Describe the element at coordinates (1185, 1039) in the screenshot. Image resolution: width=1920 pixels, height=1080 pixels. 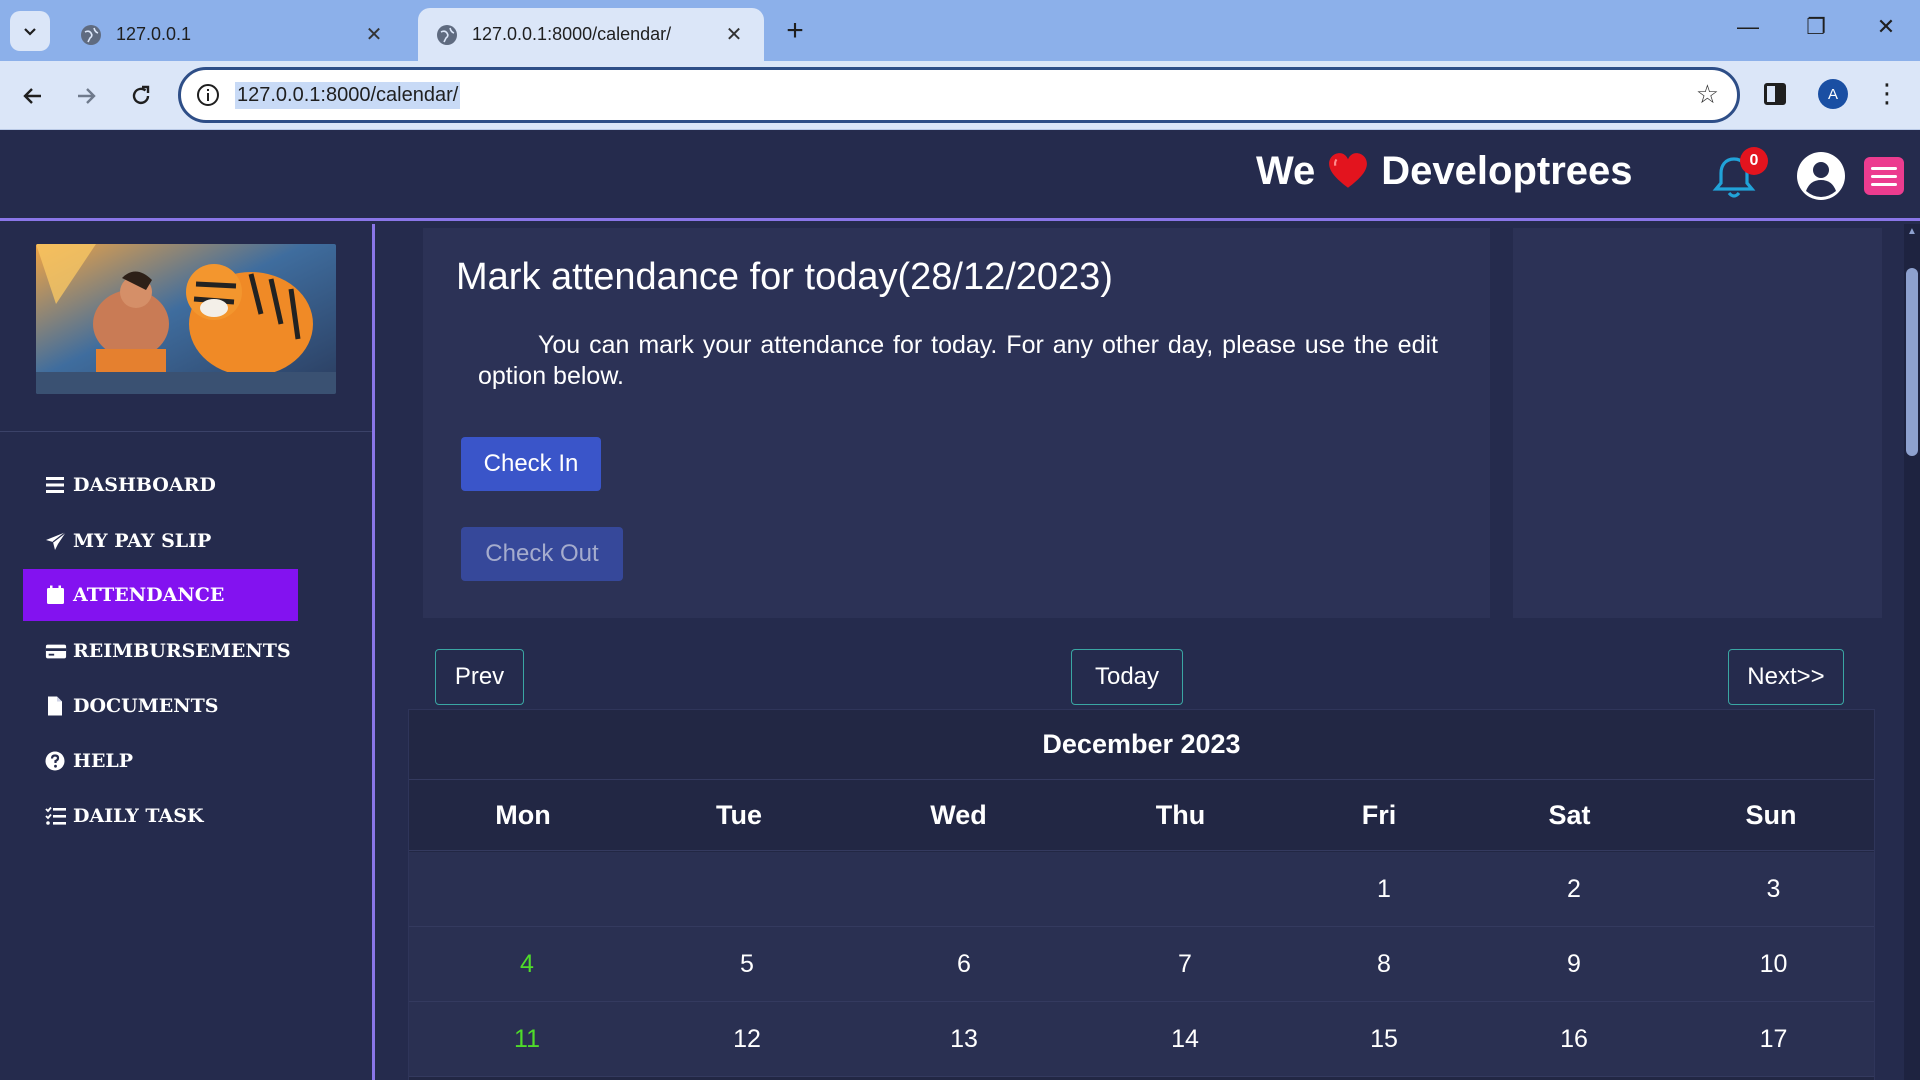
I see `calendar-day-cell: 14` at that location.